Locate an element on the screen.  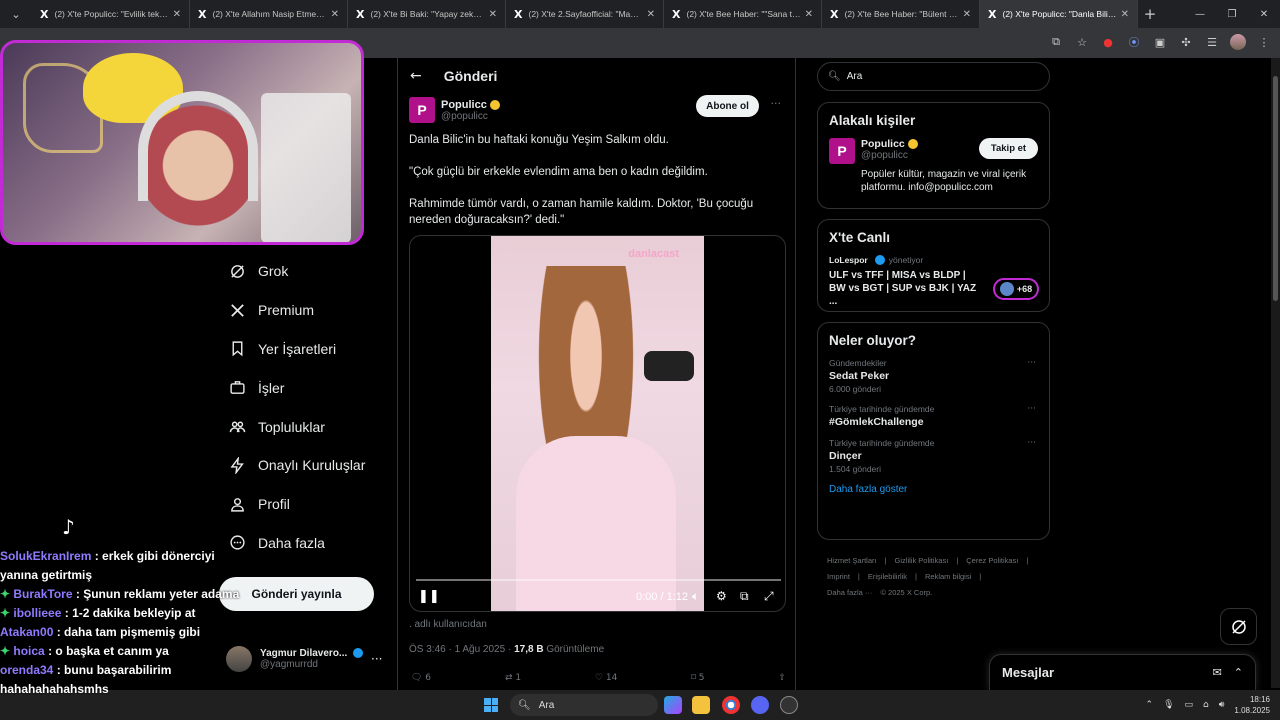
footer-link: Erişilebilirlik is located at coordinates (887, 576).